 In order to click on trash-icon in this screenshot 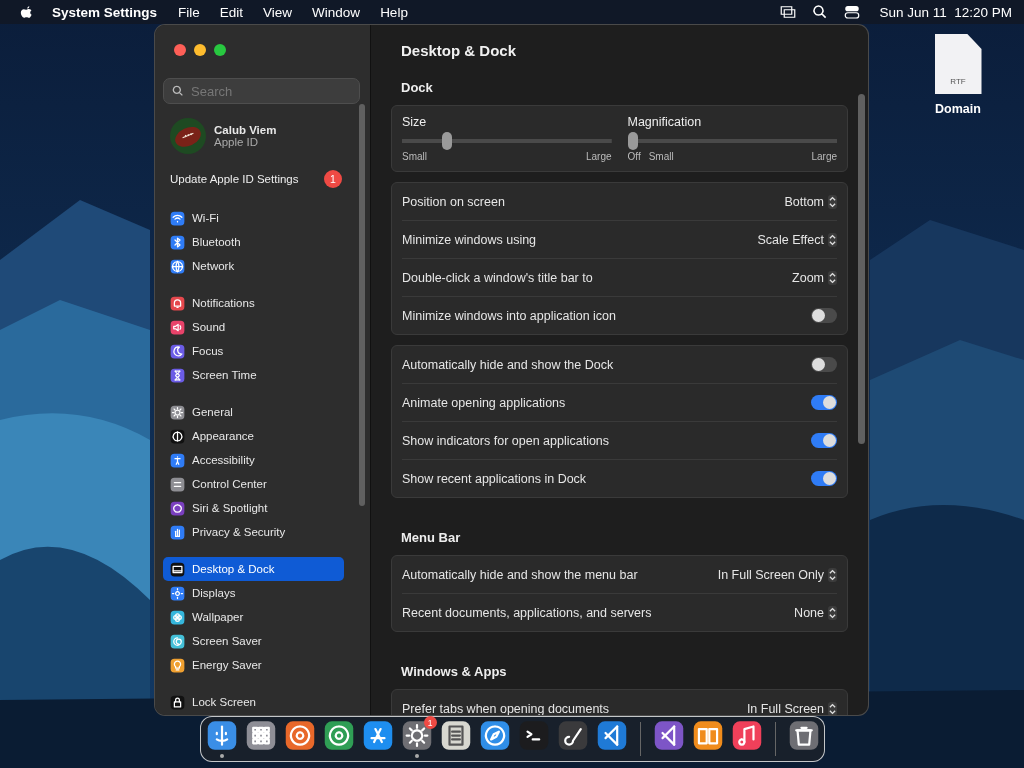, I will do `click(803, 736)`.